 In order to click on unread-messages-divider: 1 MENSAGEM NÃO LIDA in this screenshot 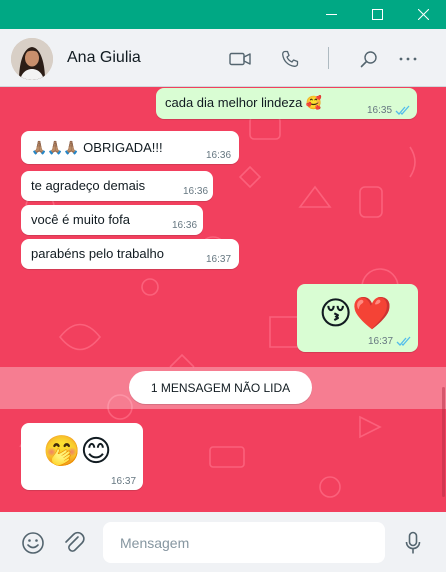, I will do `click(220, 387)`.